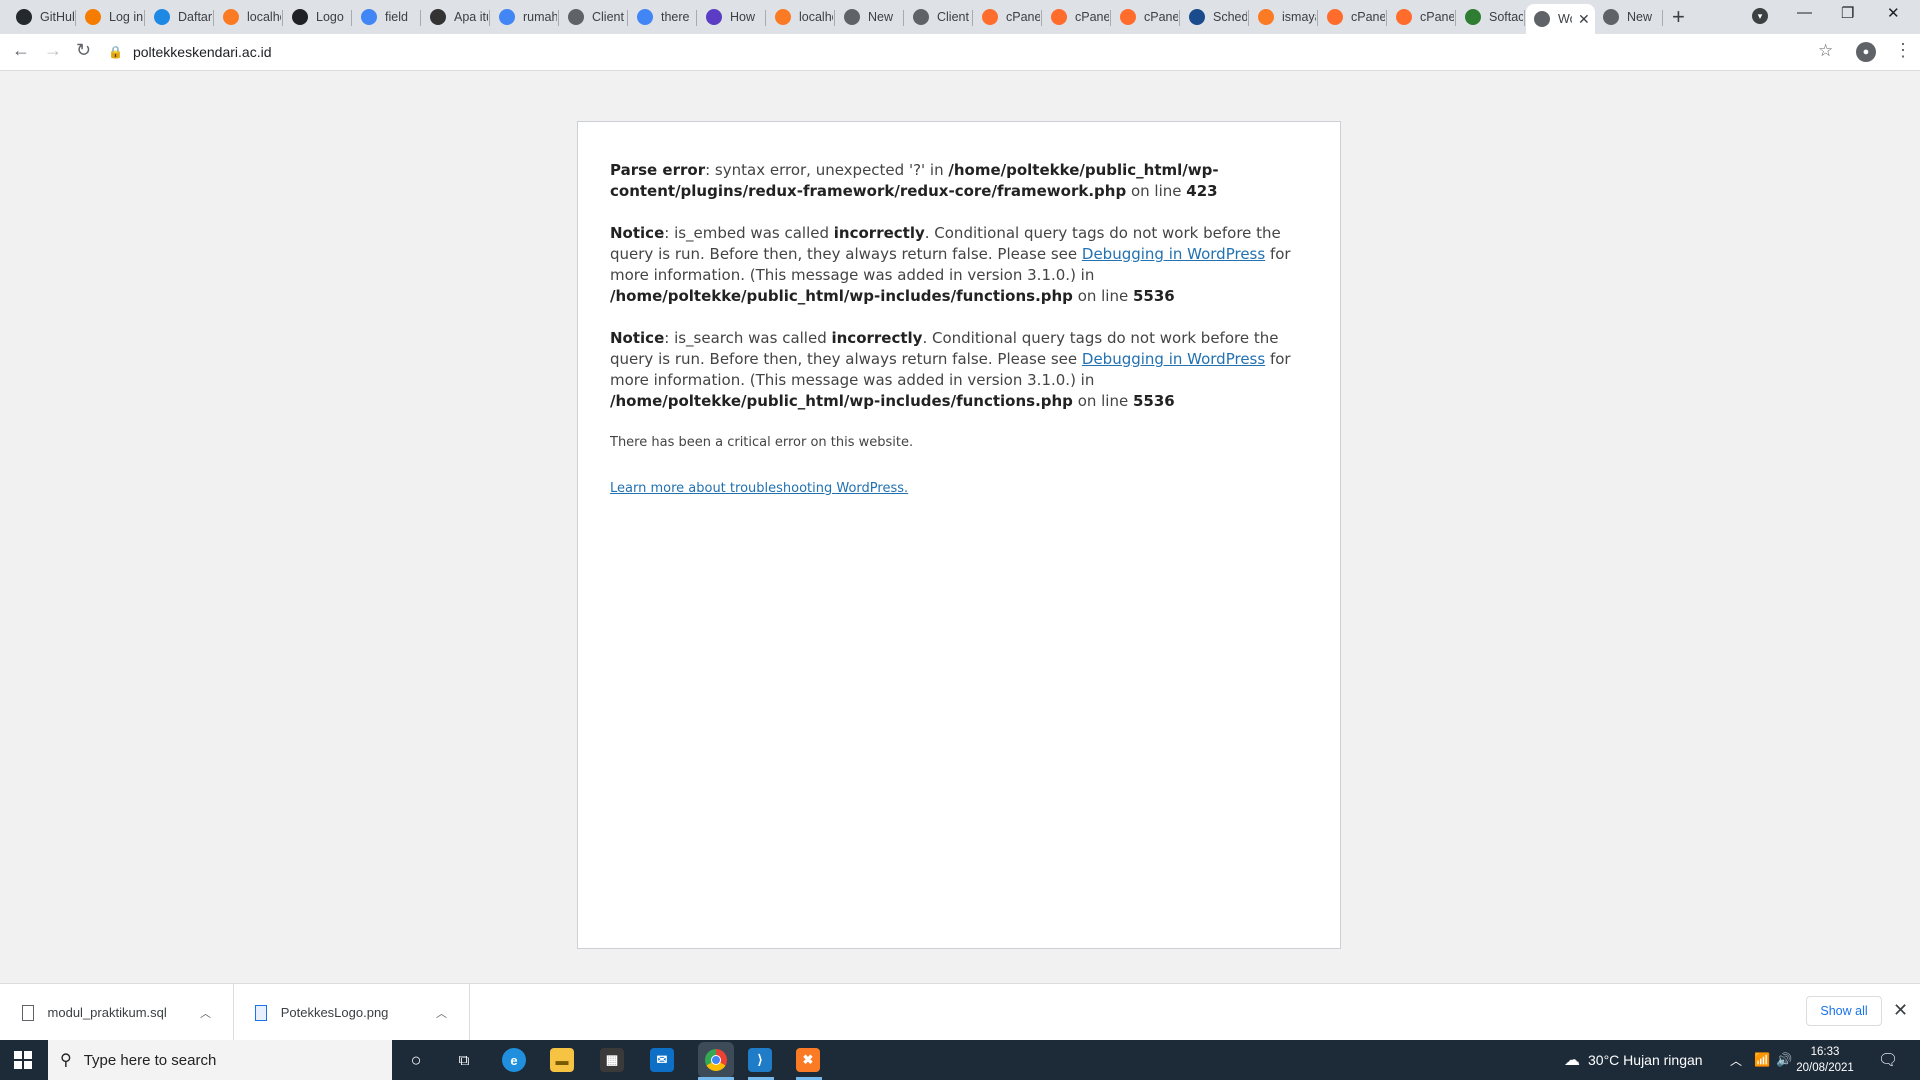  Describe the element at coordinates (464, 1060) in the screenshot. I see `task-view-icon: ⧉` at that location.